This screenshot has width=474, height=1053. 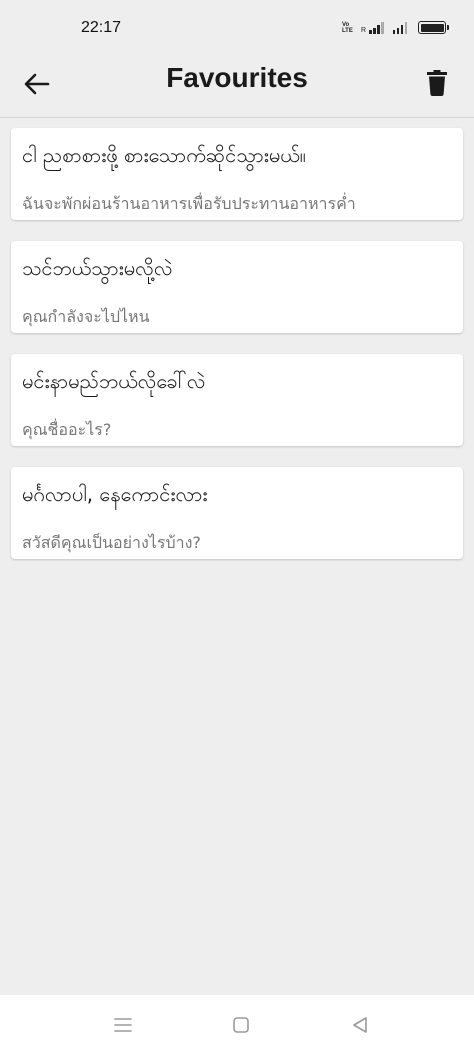 I want to click on battery-icon, so click(x=433, y=27).